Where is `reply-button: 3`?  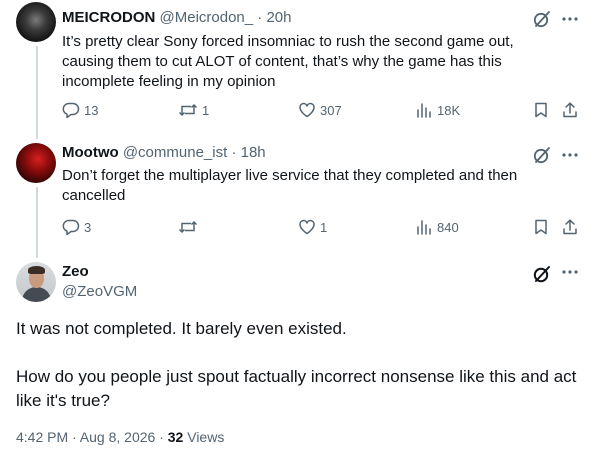
reply-button: 3 is located at coordinates (76, 227).